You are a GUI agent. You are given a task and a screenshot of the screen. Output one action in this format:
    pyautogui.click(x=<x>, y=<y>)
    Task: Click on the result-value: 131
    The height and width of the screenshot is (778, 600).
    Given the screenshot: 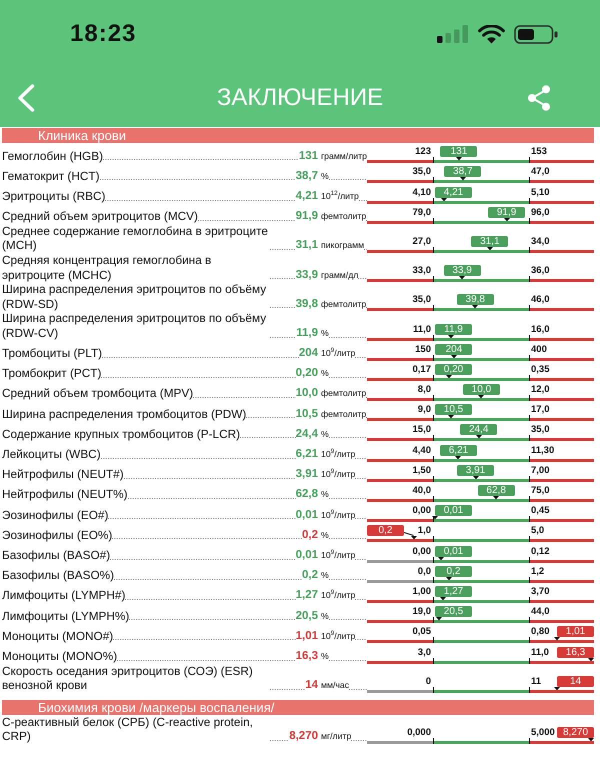 What is the action you would take?
    pyautogui.click(x=308, y=156)
    